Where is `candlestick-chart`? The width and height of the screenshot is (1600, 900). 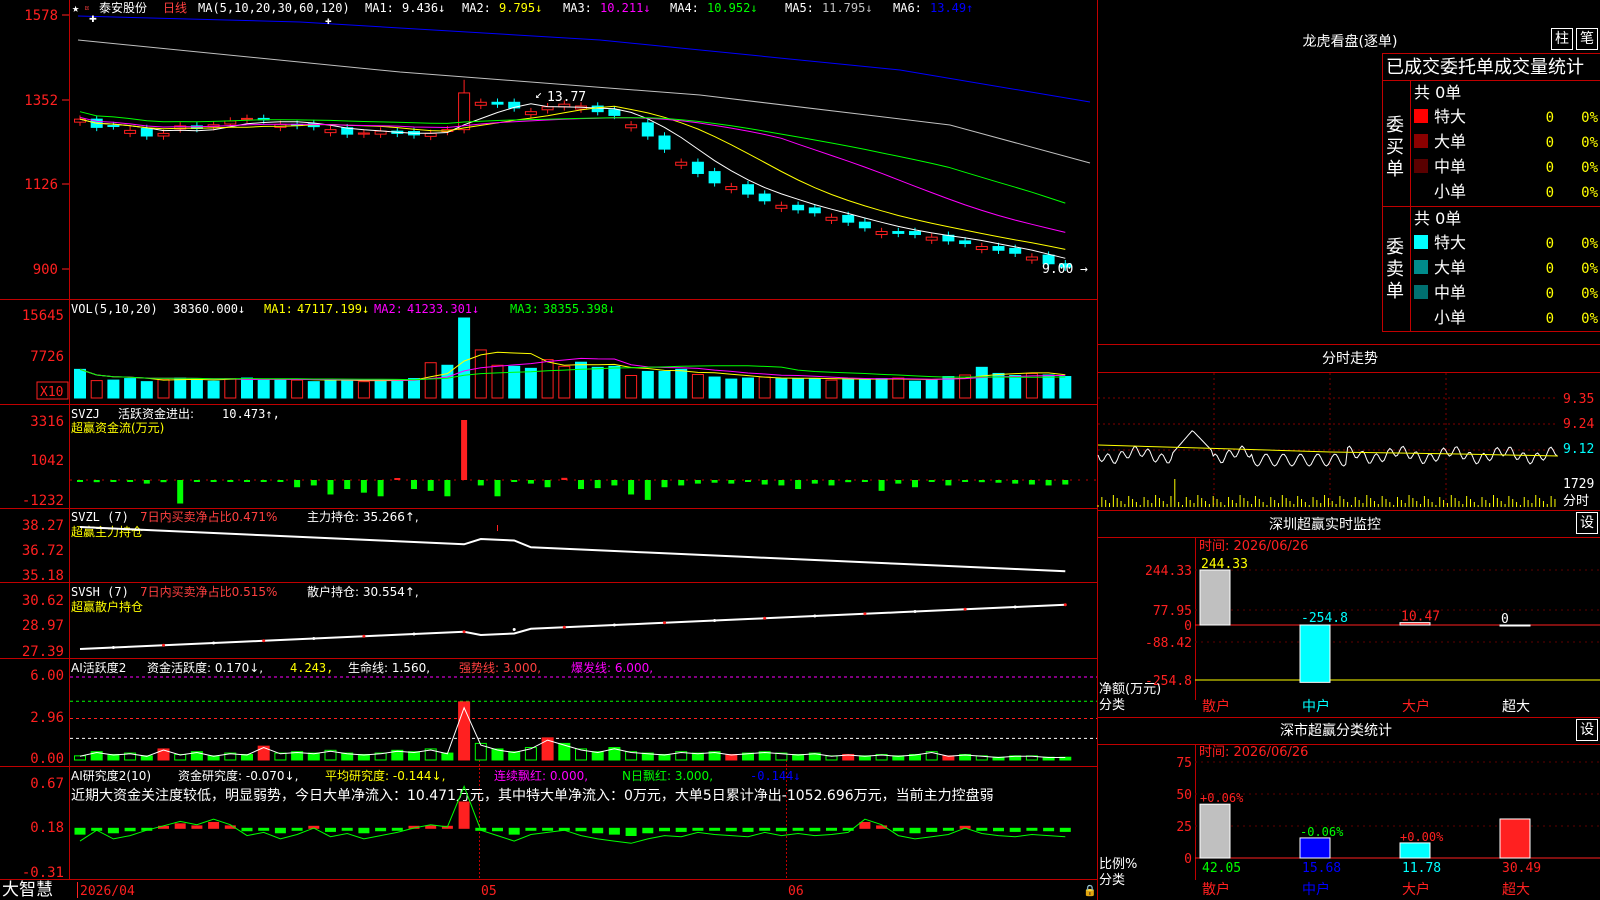
candlestick-chart is located at coordinates (573, 175).